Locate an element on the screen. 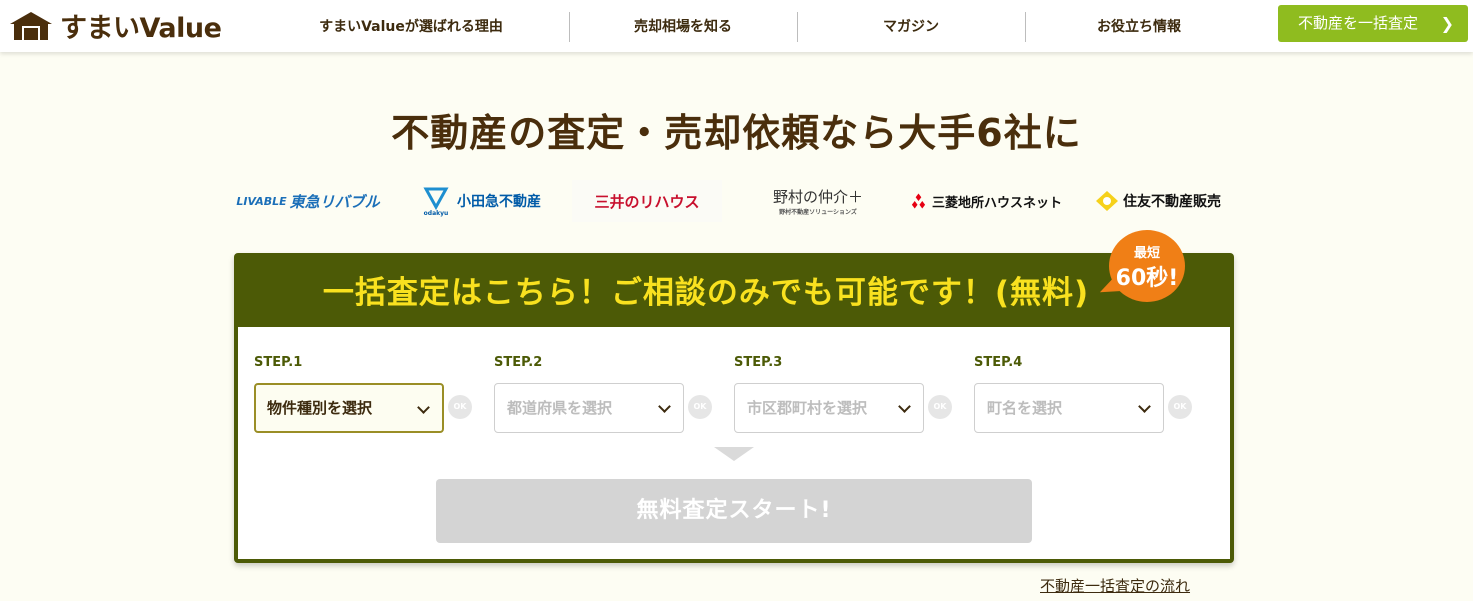 Image resolution: width=1473 pixels, height=601 pixels. brand-logo-tokyu: LIVABLE 東急リバブル is located at coordinates (307, 201).